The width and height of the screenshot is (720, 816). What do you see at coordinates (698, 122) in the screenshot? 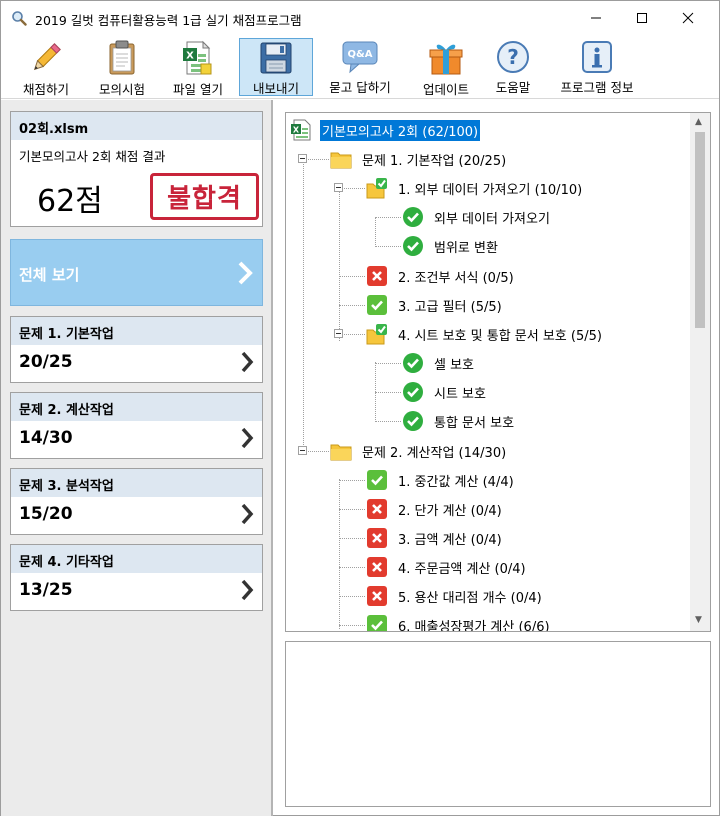
I see `scroll-up-icon: ▲` at bounding box center [698, 122].